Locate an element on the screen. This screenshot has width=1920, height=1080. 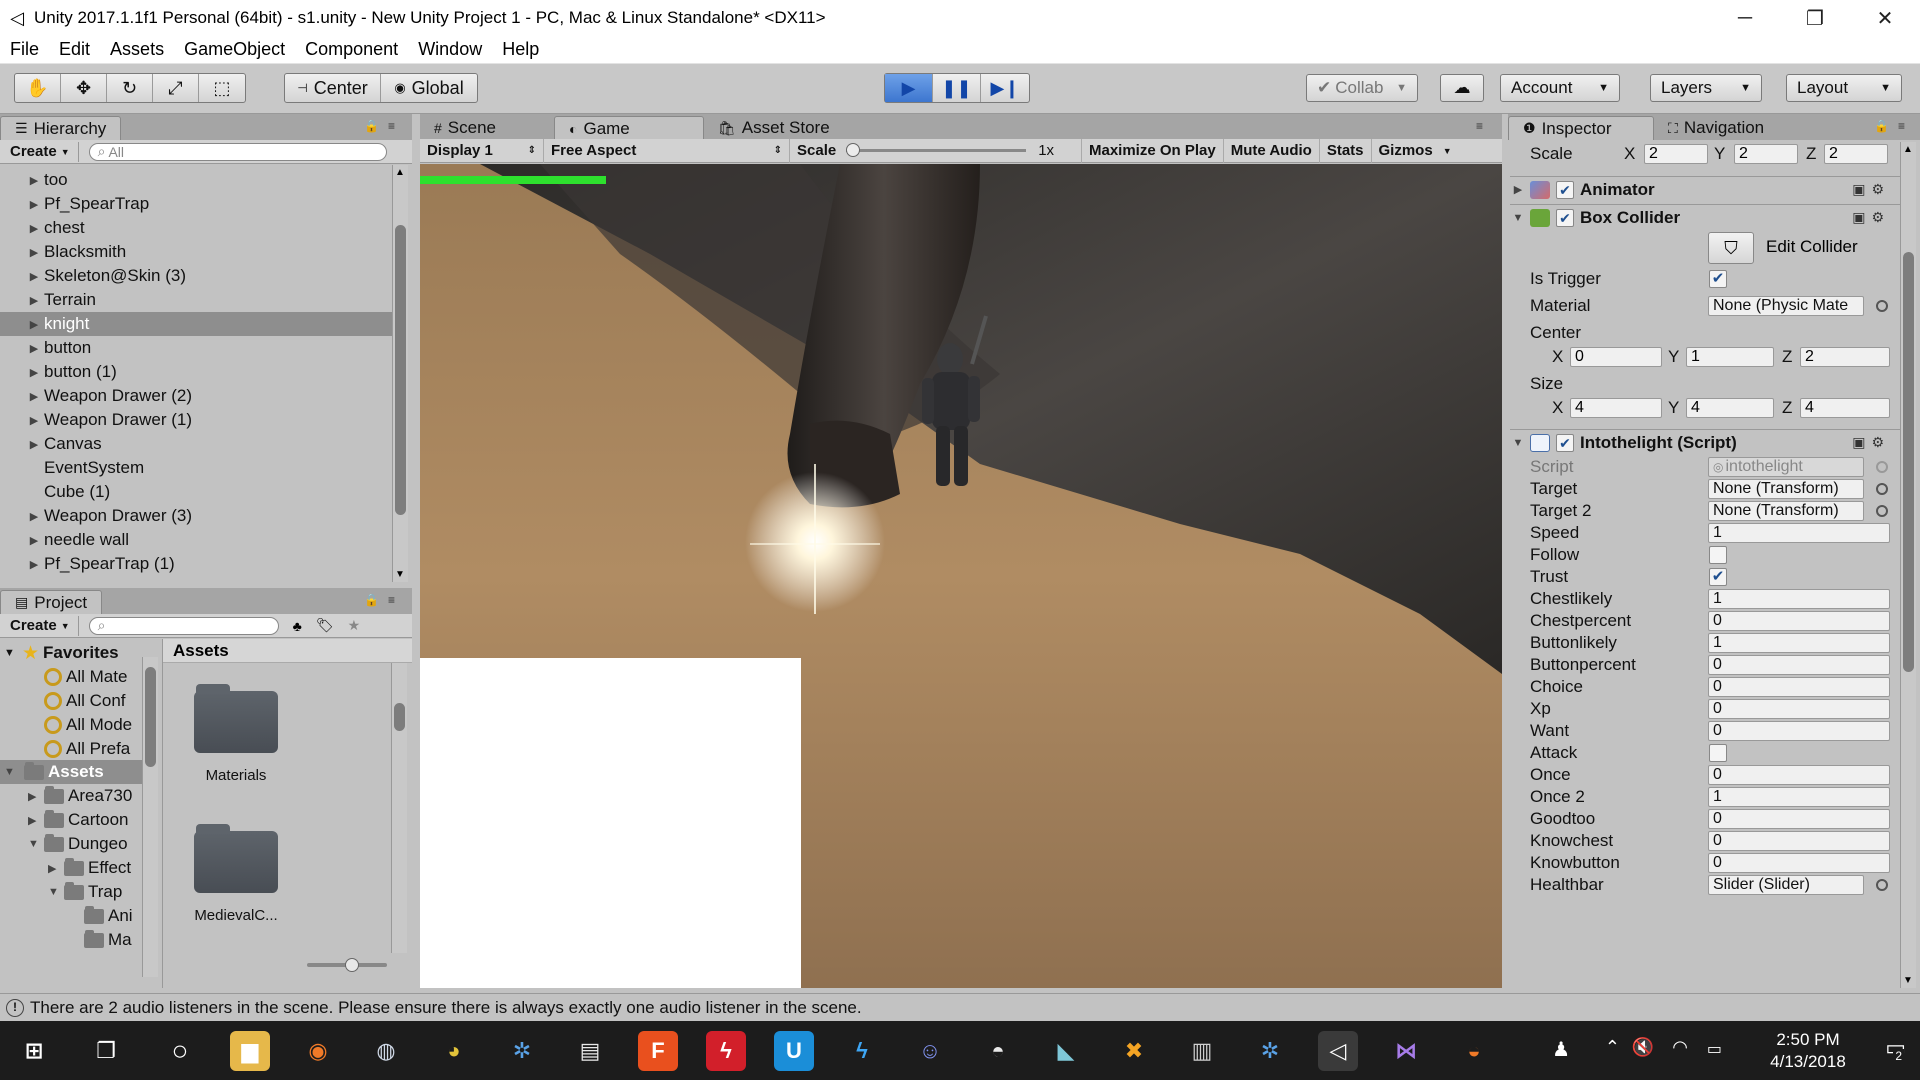
minimize-button: ─ is located at coordinates (1745, 18).